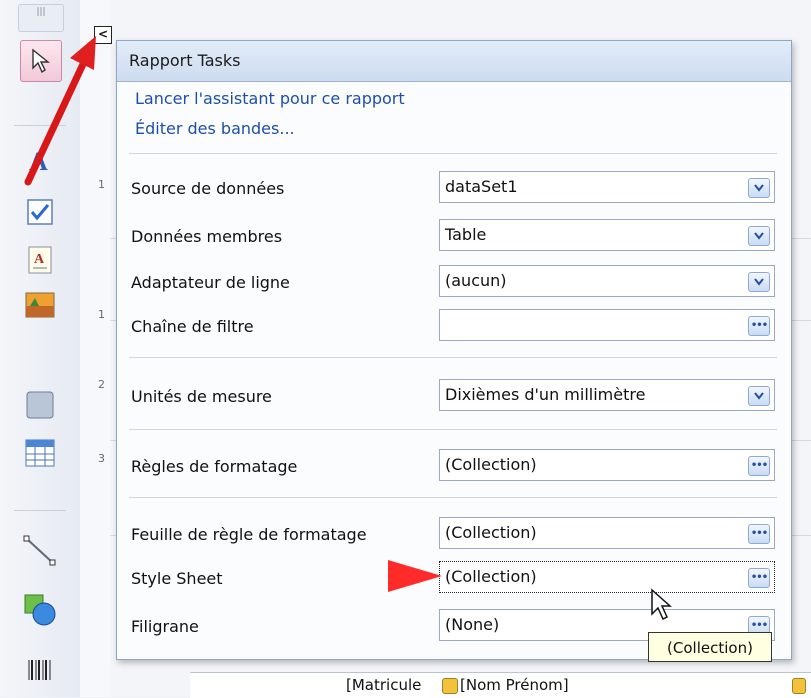  Describe the element at coordinates (710, 647) in the screenshot. I see `tooltip: (Collection)` at that location.